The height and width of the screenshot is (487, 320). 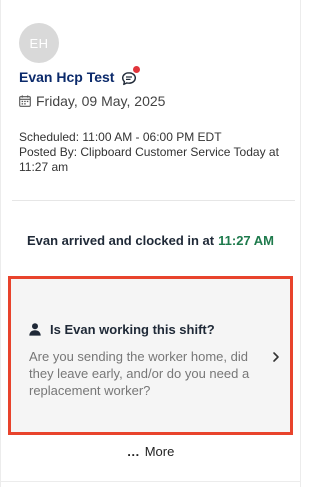 What do you see at coordinates (120, 240) in the screenshot?
I see `arrival-message: Evan arrived and clocked in at` at bounding box center [120, 240].